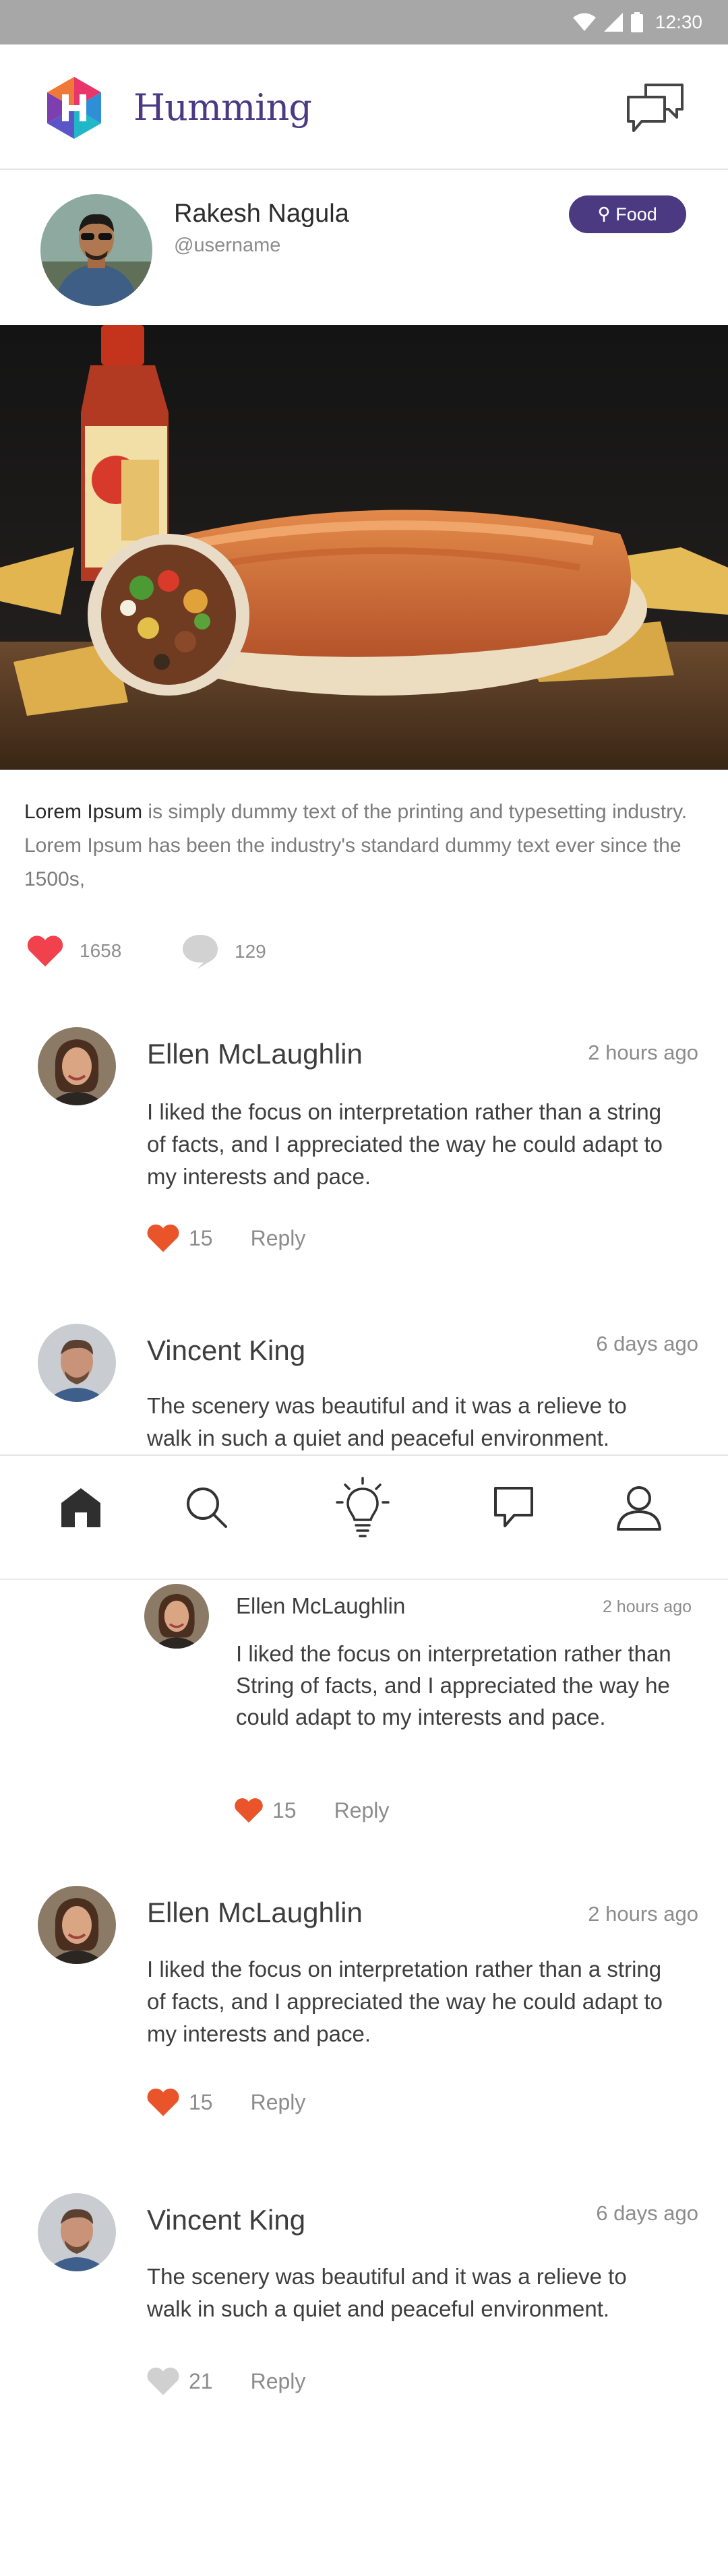  I want to click on messages-icon, so click(655, 108).